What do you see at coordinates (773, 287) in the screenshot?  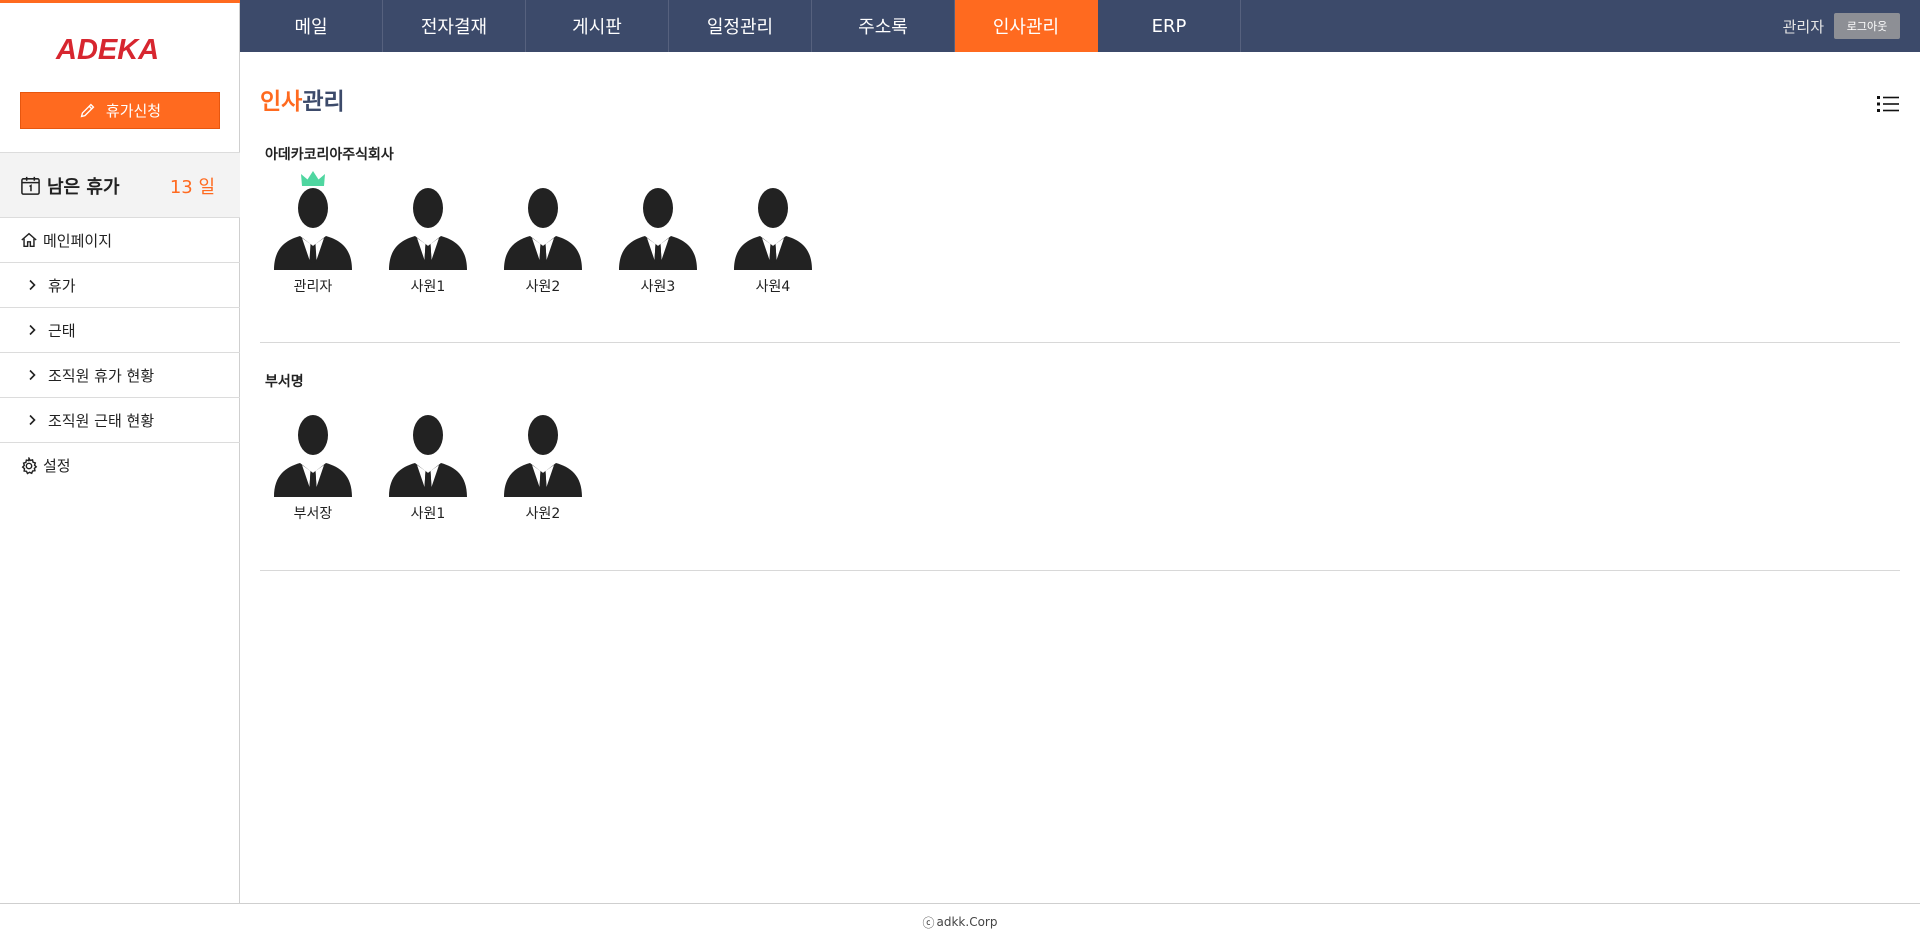 I see `member-name: 사원4` at bounding box center [773, 287].